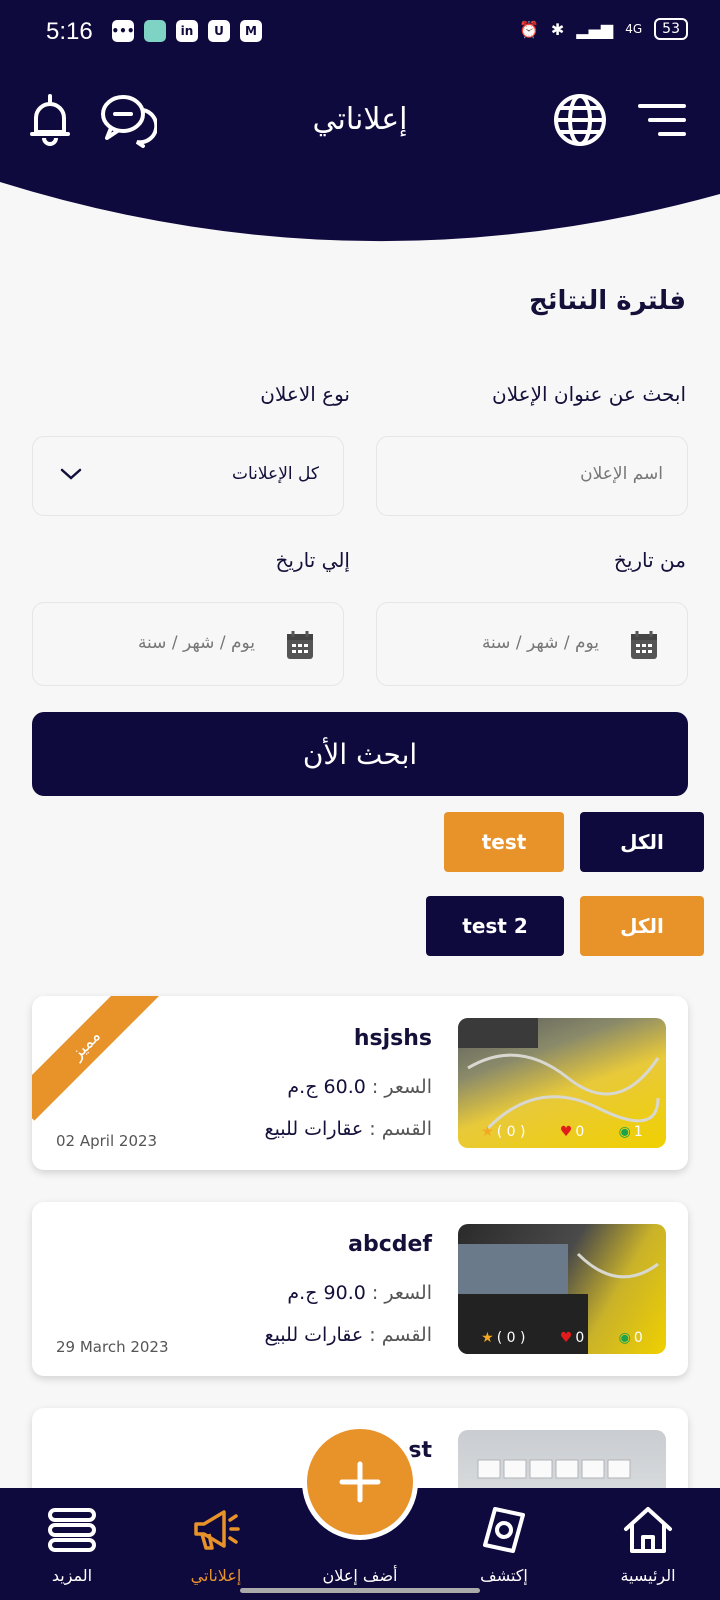  I want to click on battery-icon: 53, so click(671, 29).